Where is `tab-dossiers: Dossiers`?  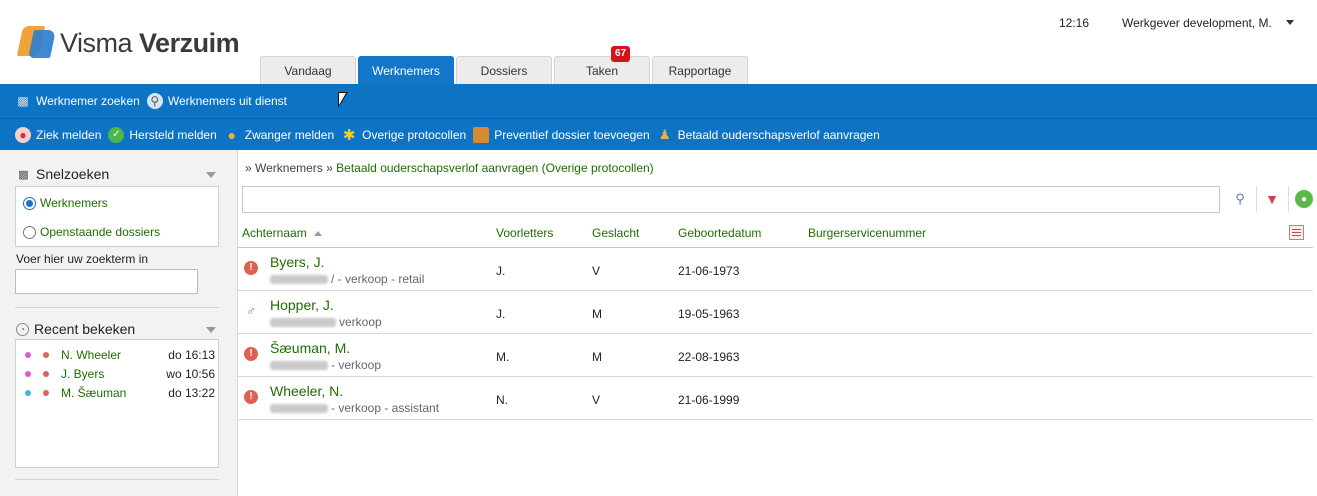 tab-dossiers: Dossiers is located at coordinates (504, 70).